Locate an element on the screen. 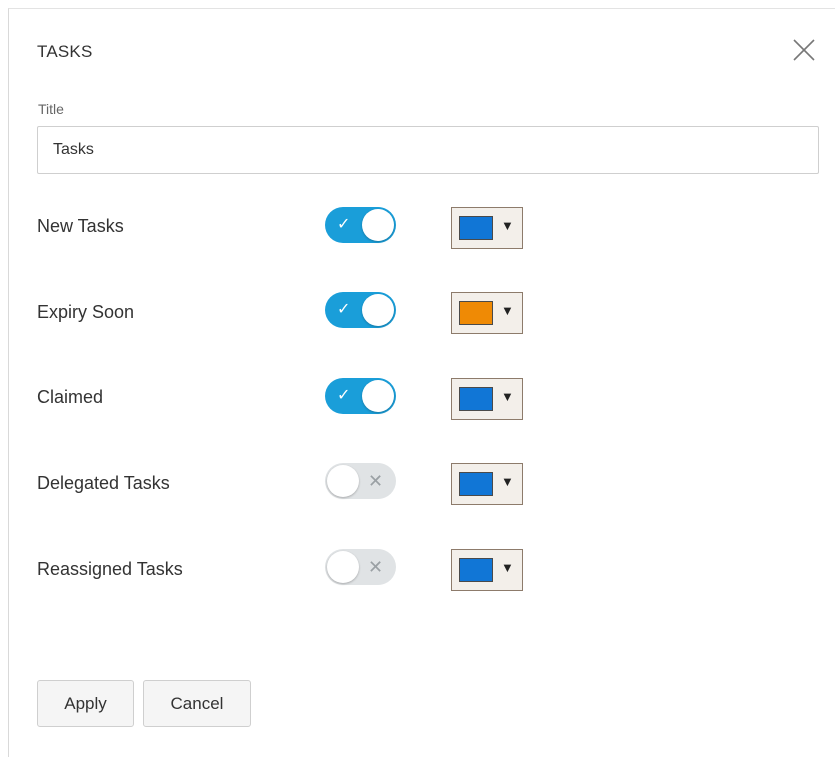 Image resolution: width=835 pixels, height=757 pixels. cancel-button: Cancel is located at coordinates (197, 703).